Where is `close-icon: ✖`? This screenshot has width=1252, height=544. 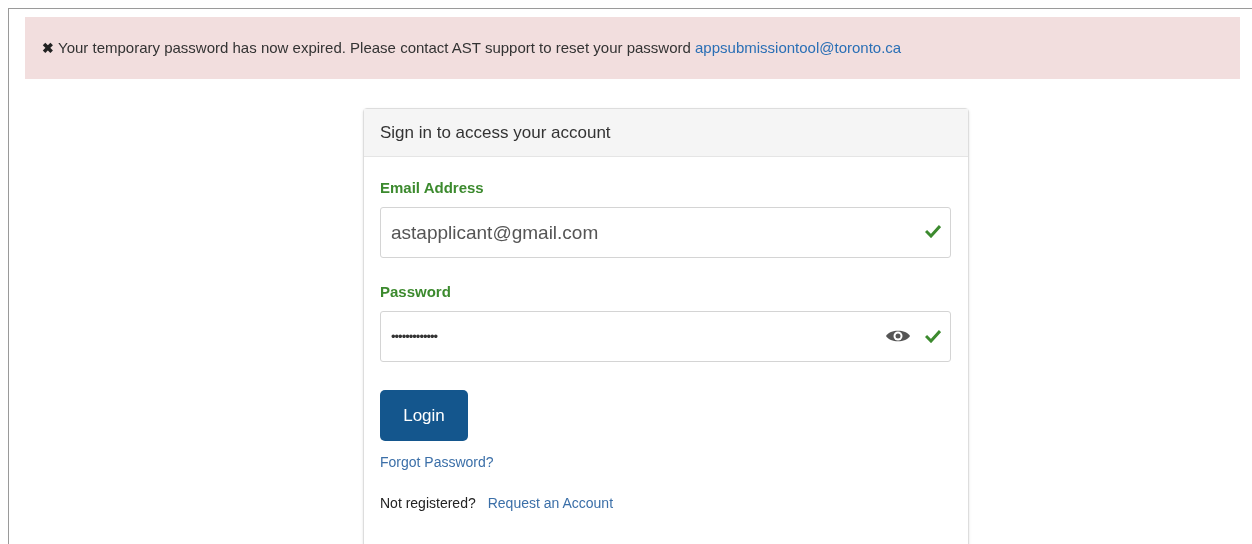 close-icon: ✖ is located at coordinates (48, 48).